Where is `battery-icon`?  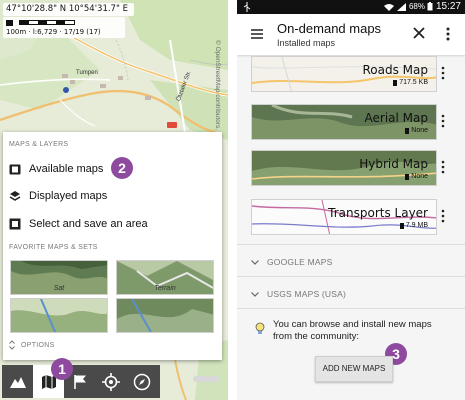
battery-icon is located at coordinates (430, 6).